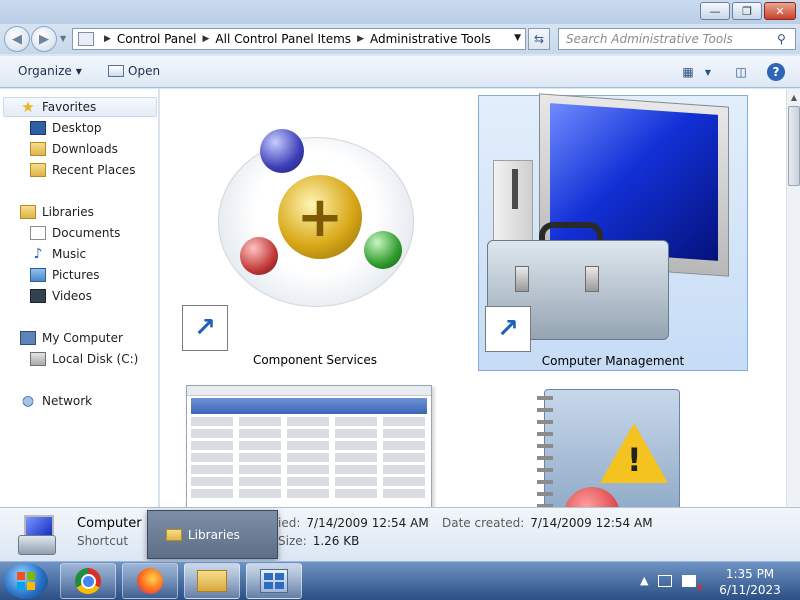 The image size is (800, 600). What do you see at coordinates (591, 523) in the screenshot?
I see `details-created-value: 7/14/2009 12:54 AM` at bounding box center [591, 523].